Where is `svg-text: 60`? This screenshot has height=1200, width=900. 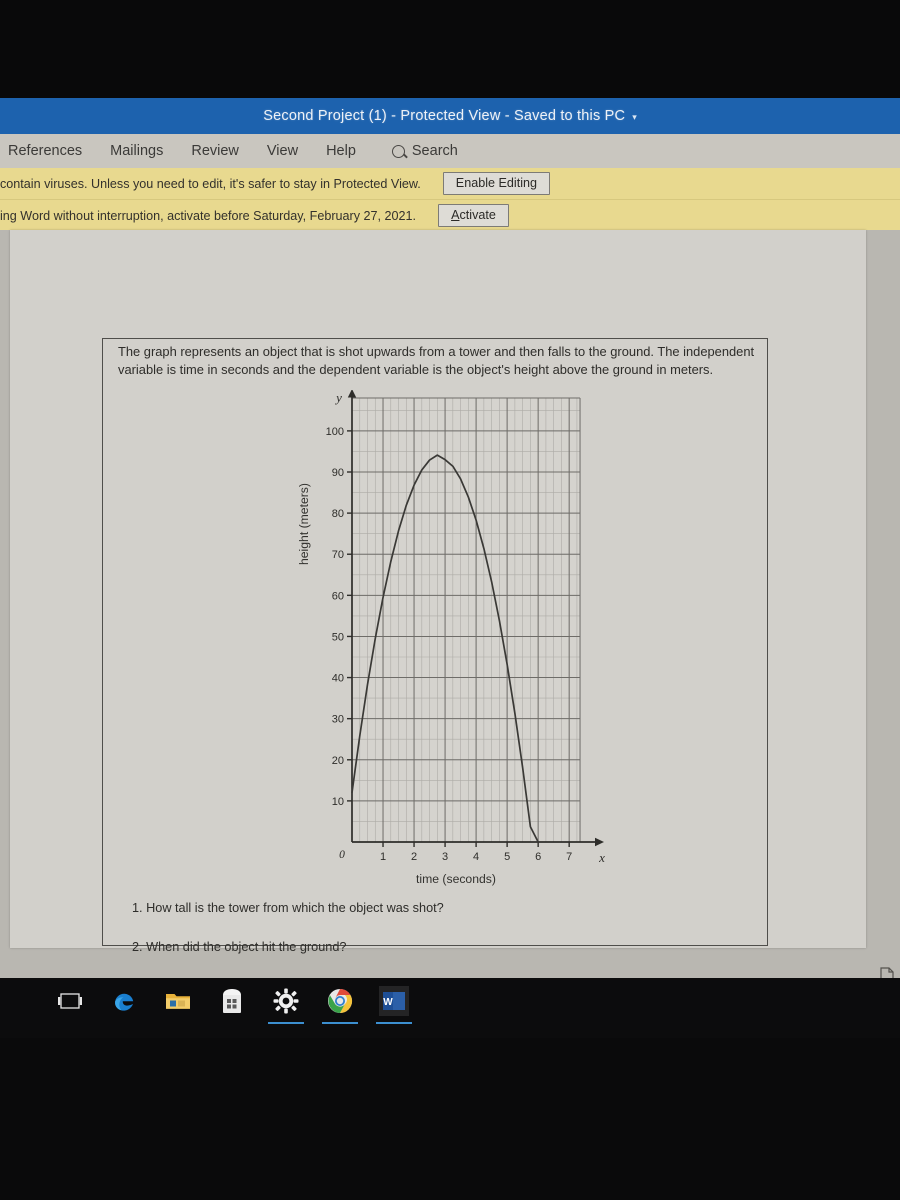 svg-text: 60 is located at coordinates (338, 596).